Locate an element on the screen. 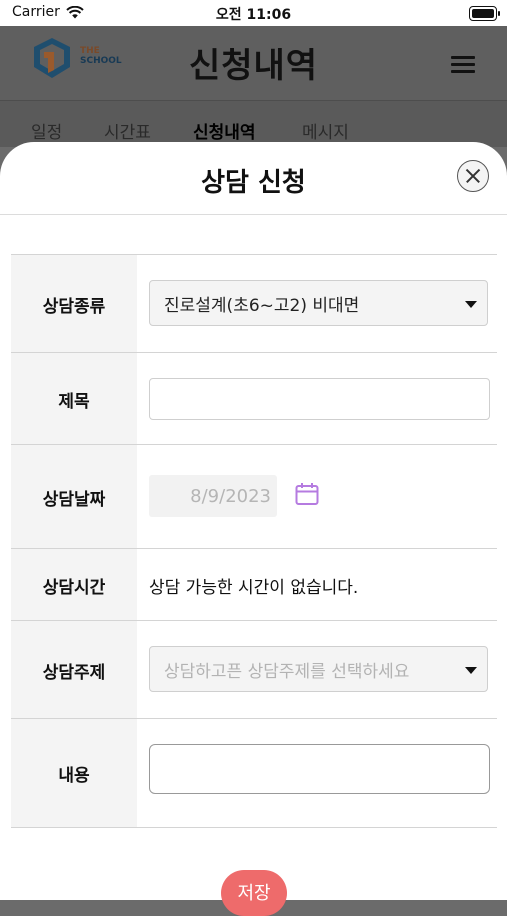 Image resolution: width=507 pixels, height=916 pixels. tab-messages: 메시지 is located at coordinates (325, 130).